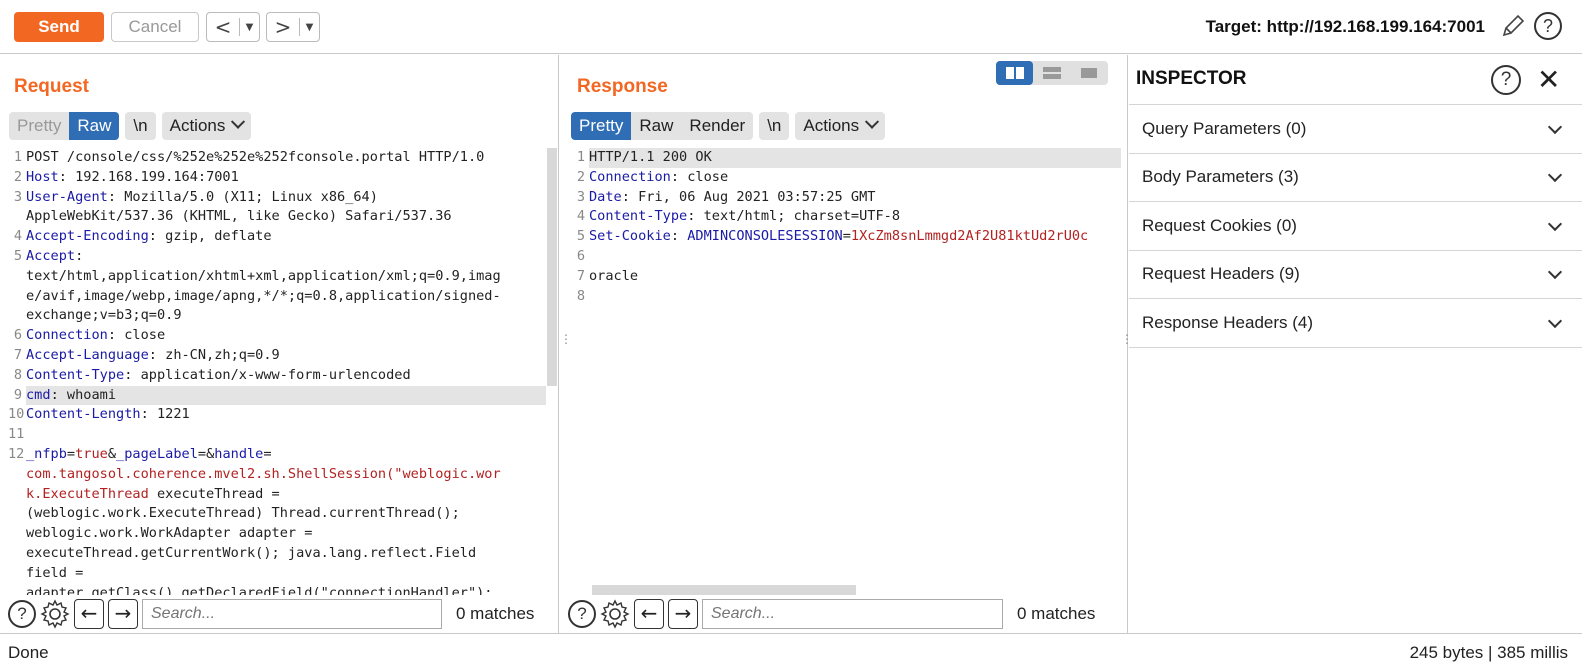 The width and height of the screenshot is (1582, 671). I want to click on response-search-input, so click(852, 614).